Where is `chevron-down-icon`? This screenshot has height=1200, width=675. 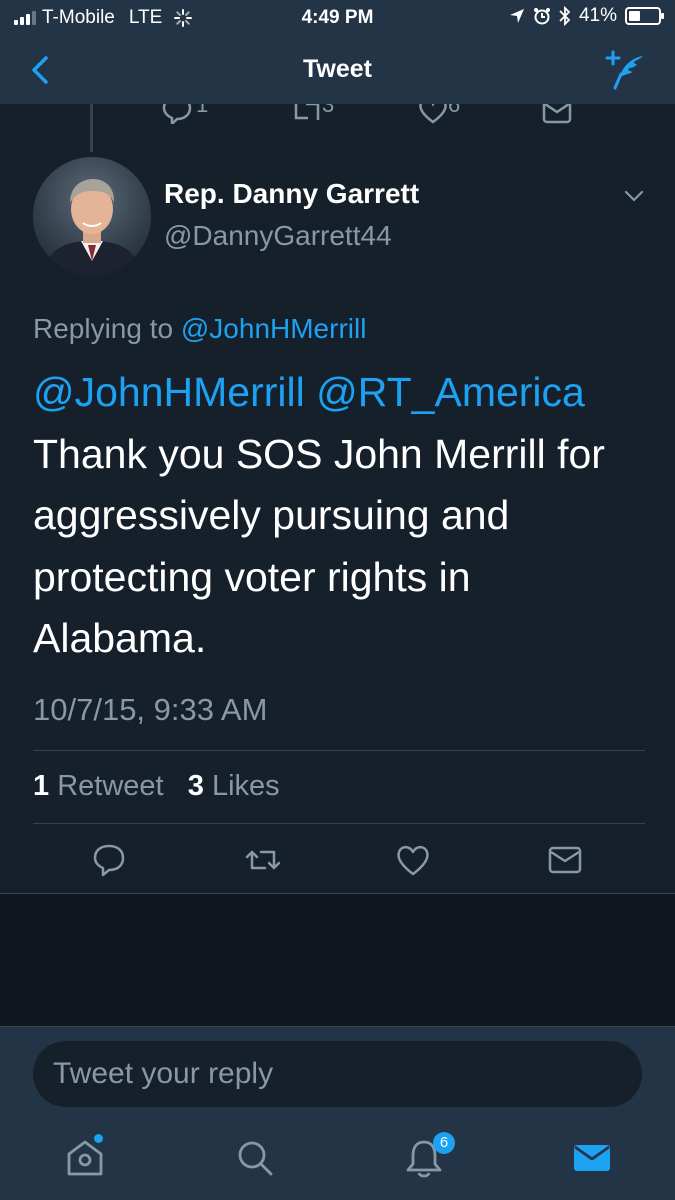
chevron-down-icon is located at coordinates (634, 196).